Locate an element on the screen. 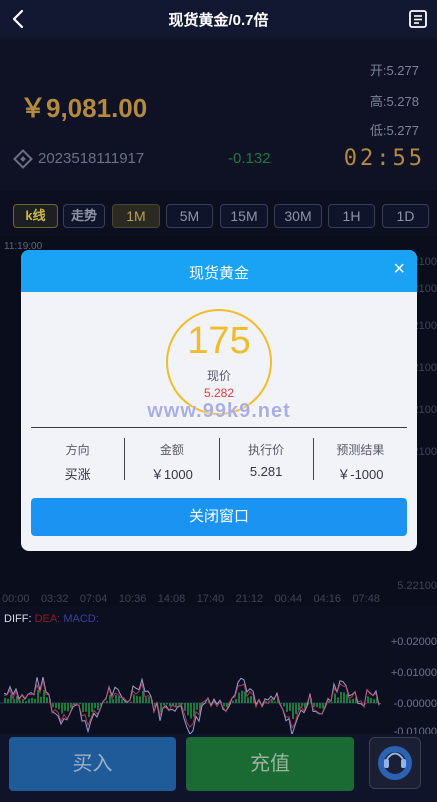  stat-value: ￥-1000 is located at coordinates (360, 474).